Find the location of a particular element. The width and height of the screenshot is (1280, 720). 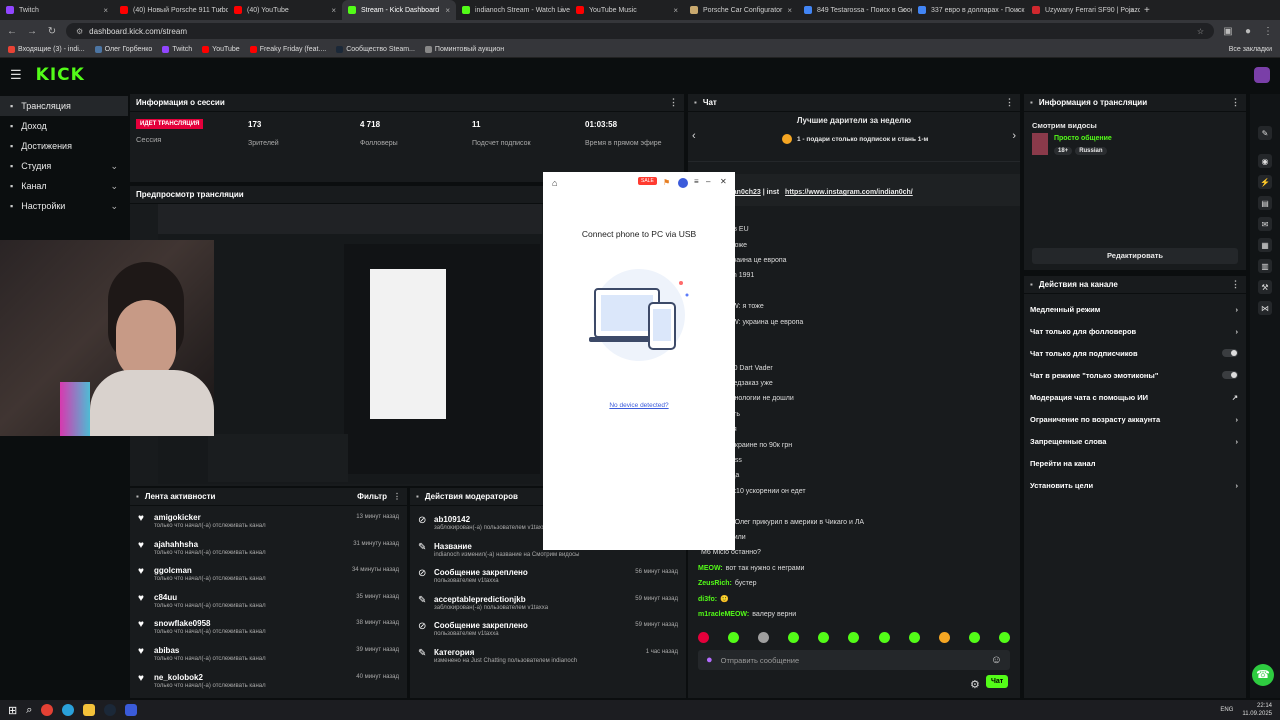

site-info-icon: ⚙ is located at coordinates (79, 31).